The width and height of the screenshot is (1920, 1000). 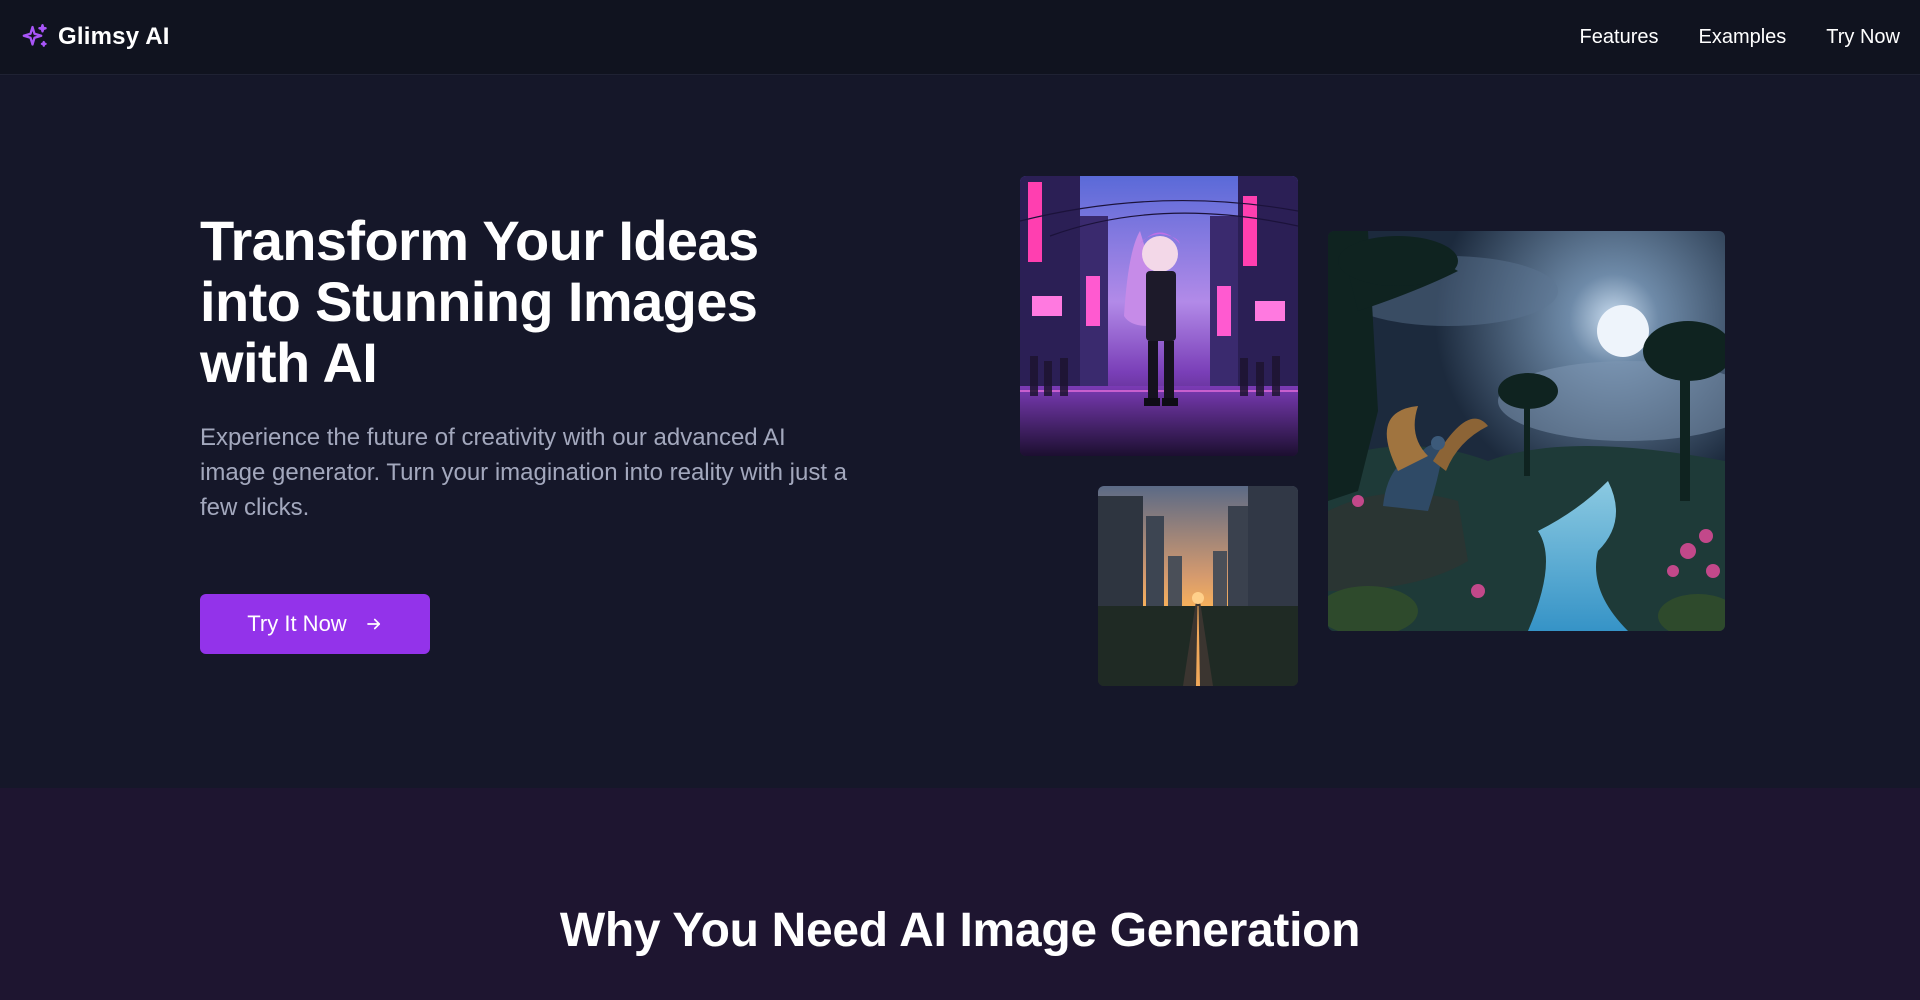 I want to click on arrow-right-icon, so click(x=374, y=624).